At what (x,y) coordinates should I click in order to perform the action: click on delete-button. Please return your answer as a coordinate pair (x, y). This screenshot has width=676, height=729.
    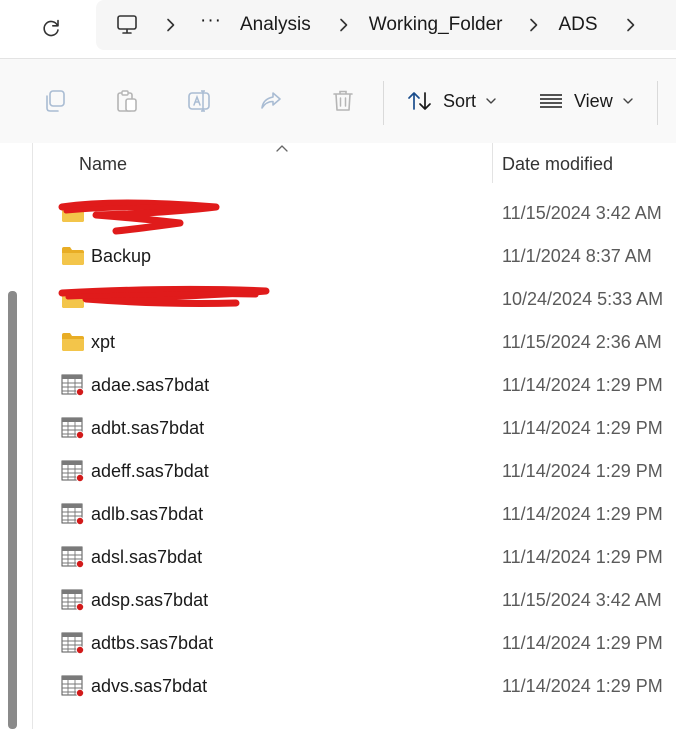
    Looking at the image, I should click on (343, 101).